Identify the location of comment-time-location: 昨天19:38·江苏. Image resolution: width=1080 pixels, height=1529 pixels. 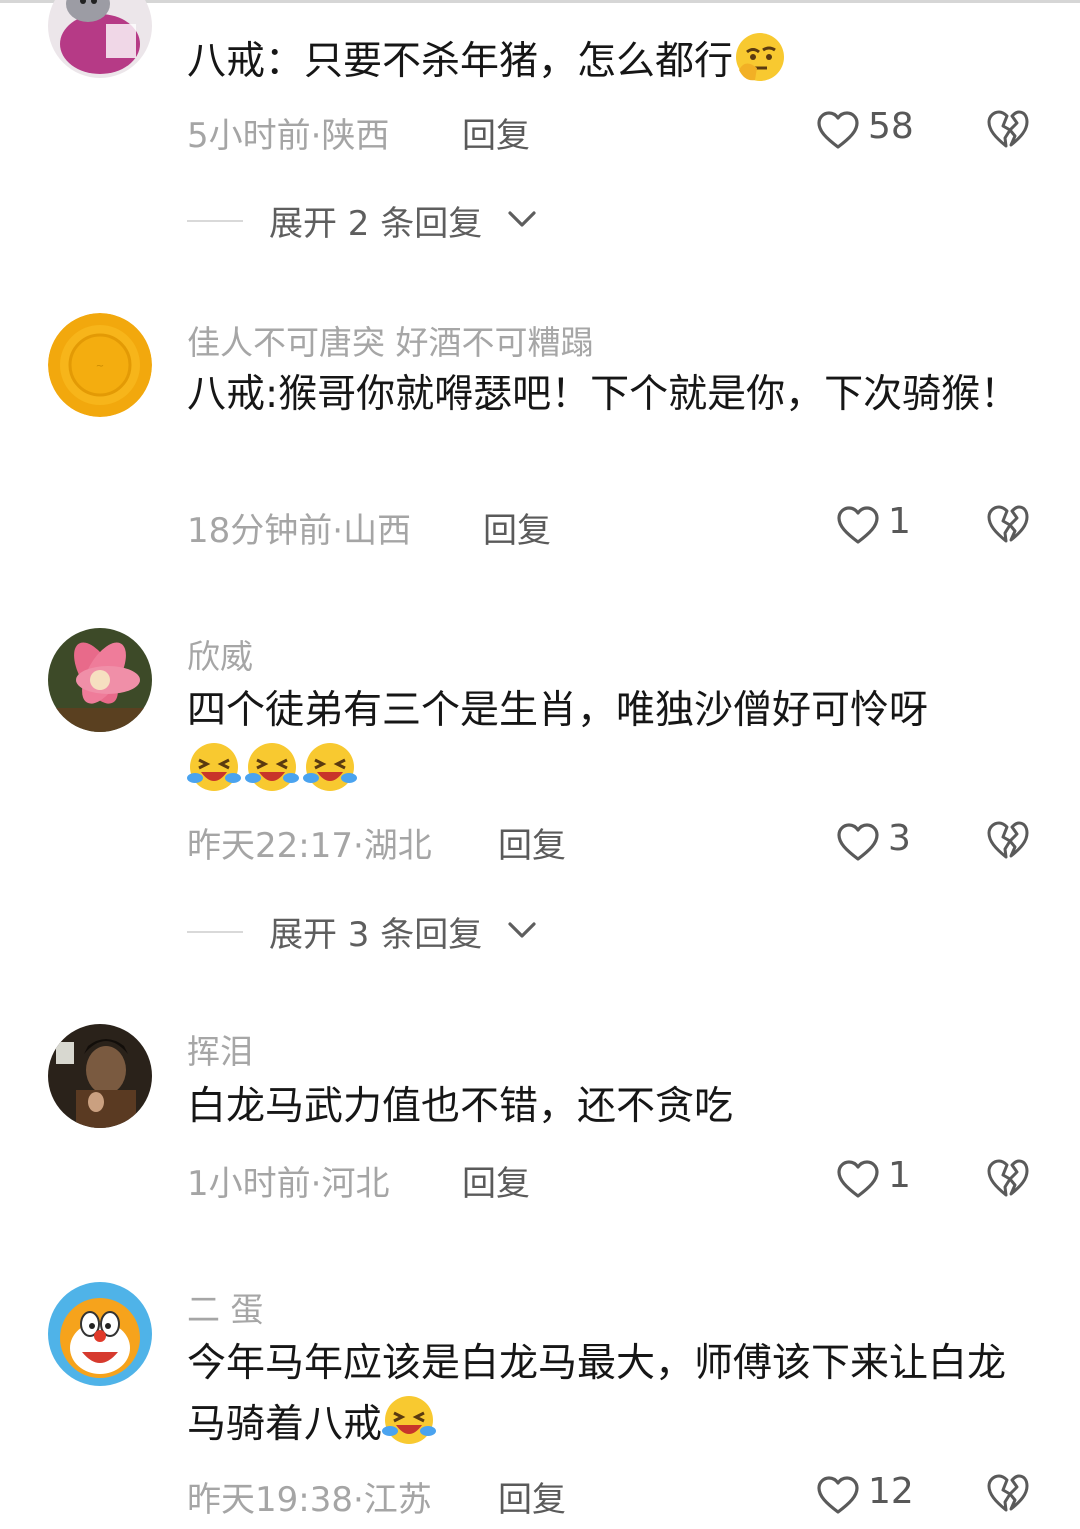
(309, 1500).